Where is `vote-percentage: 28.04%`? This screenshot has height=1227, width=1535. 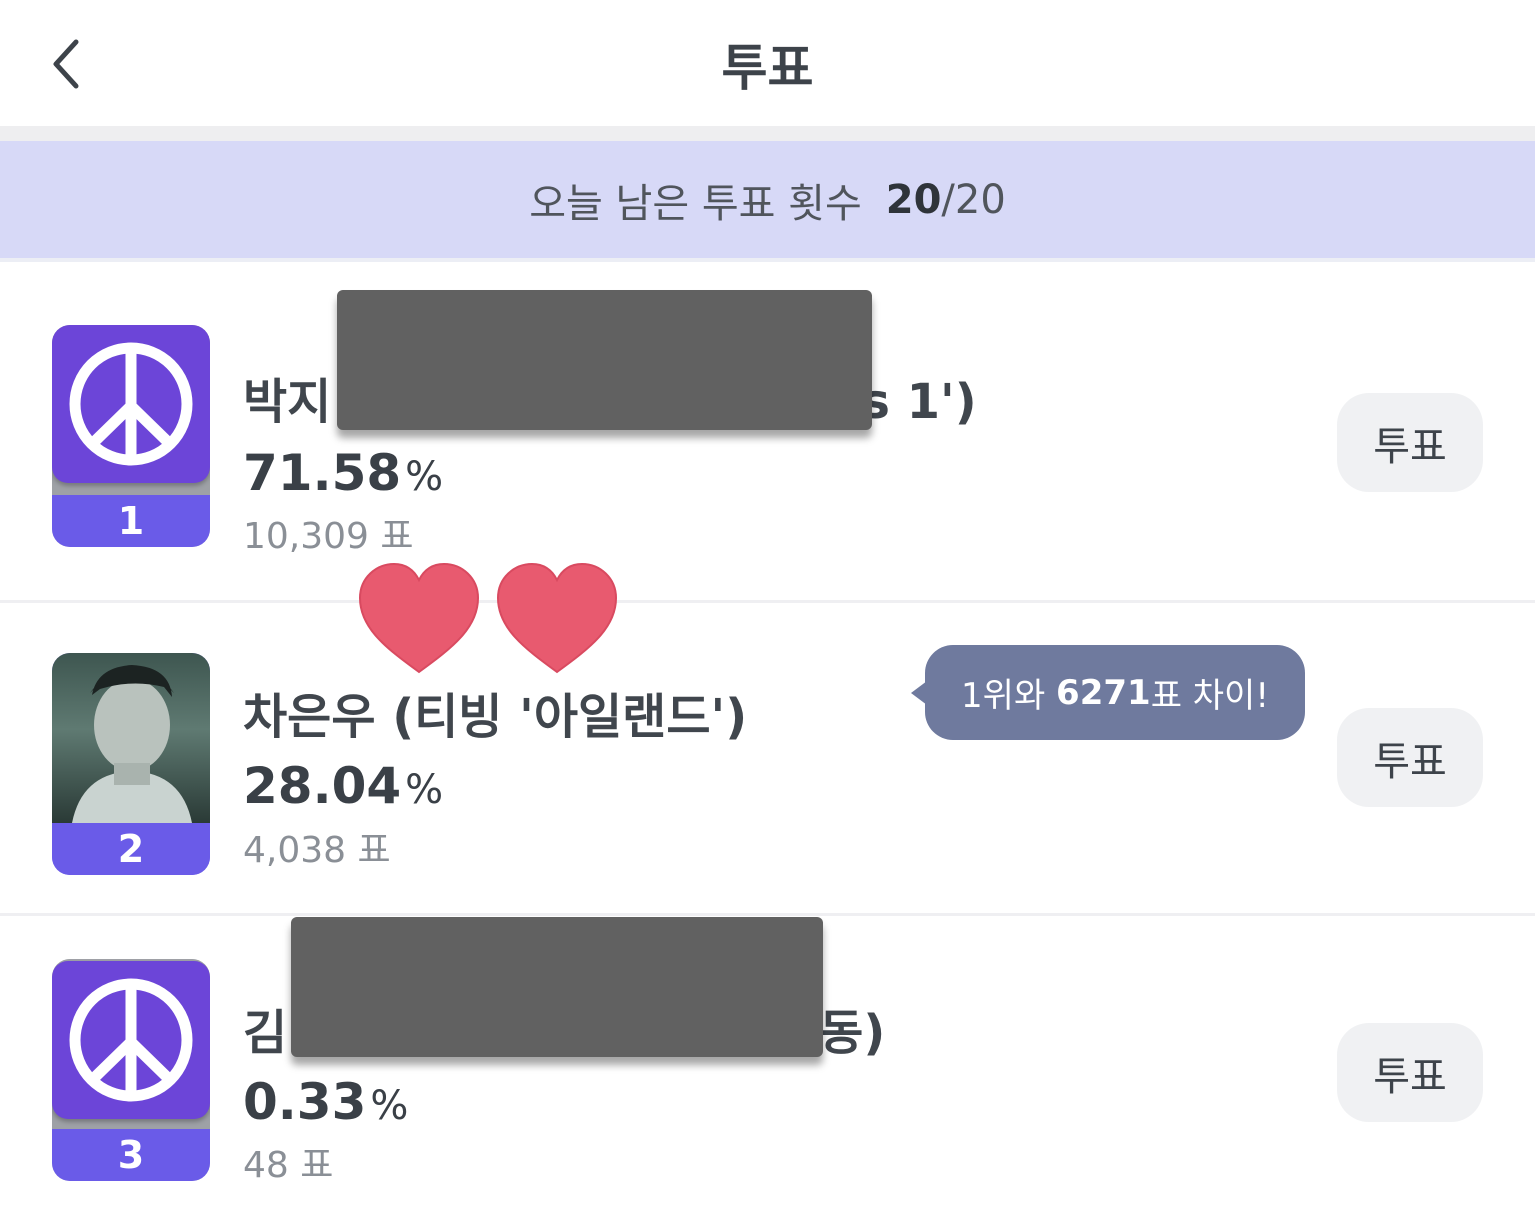
vote-percentage: 28.04% is located at coordinates (343, 786).